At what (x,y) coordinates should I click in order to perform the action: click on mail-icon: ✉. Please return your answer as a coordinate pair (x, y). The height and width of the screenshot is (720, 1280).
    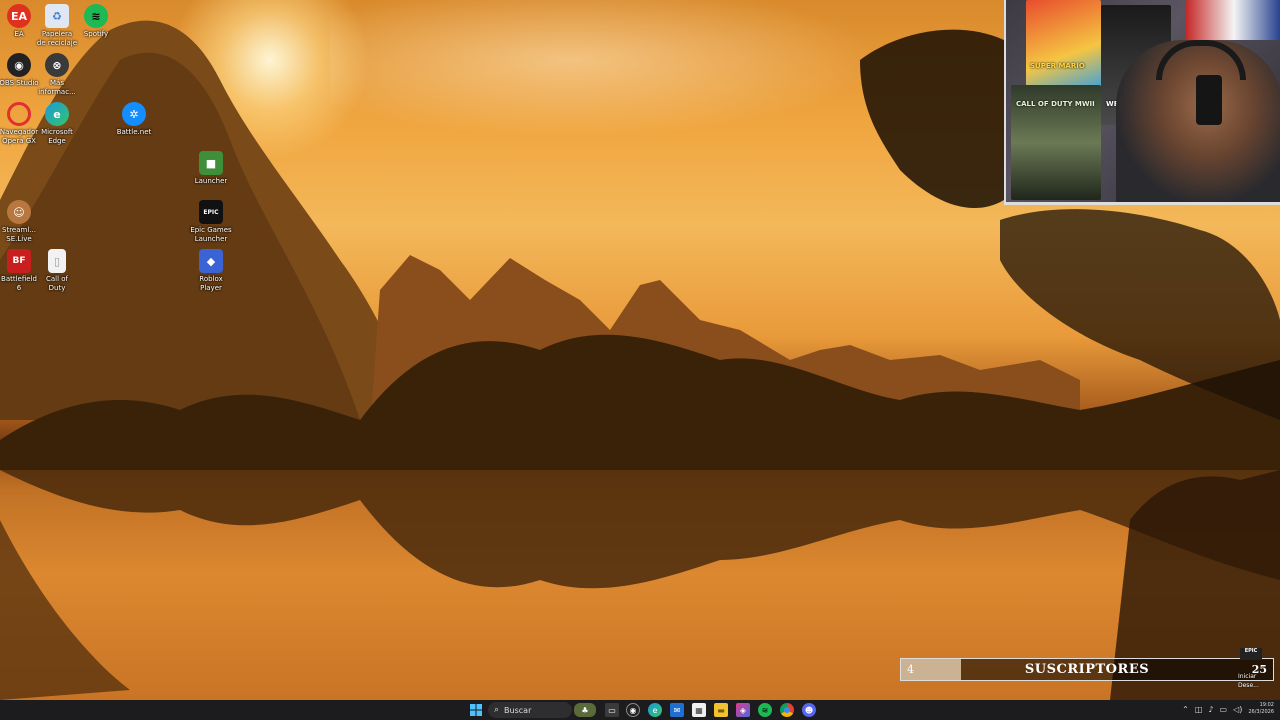
    Looking at the image, I should click on (677, 710).